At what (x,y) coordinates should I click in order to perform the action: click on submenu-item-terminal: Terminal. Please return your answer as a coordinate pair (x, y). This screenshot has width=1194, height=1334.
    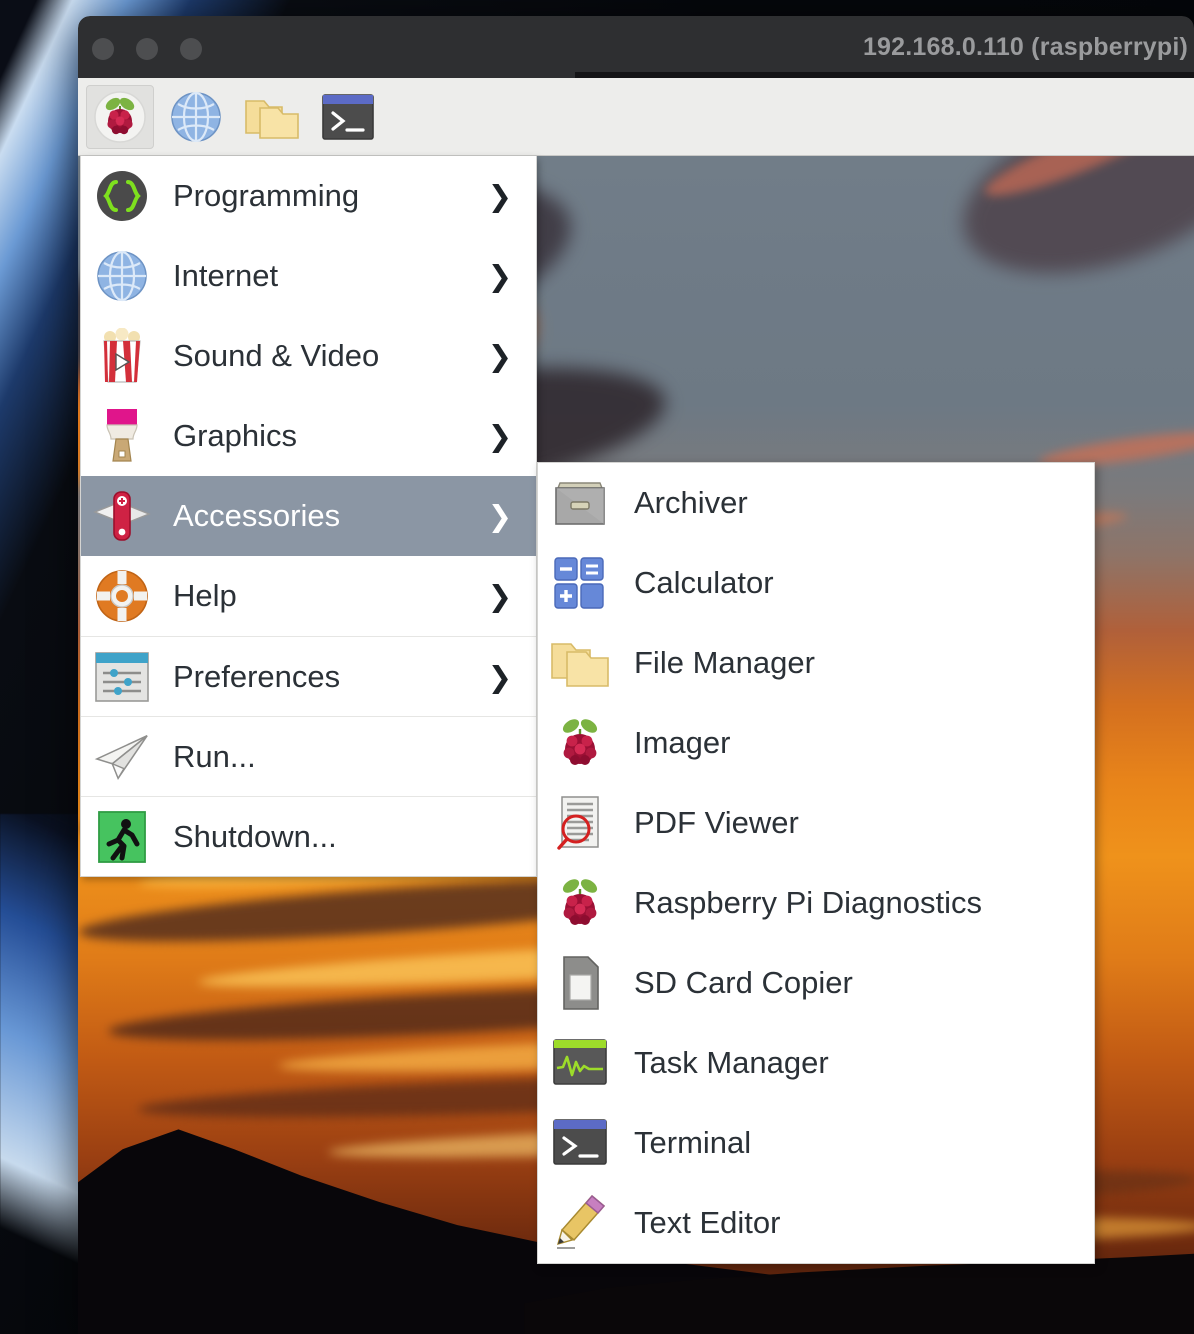
    Looking at the image, I should click on (816, 1143).